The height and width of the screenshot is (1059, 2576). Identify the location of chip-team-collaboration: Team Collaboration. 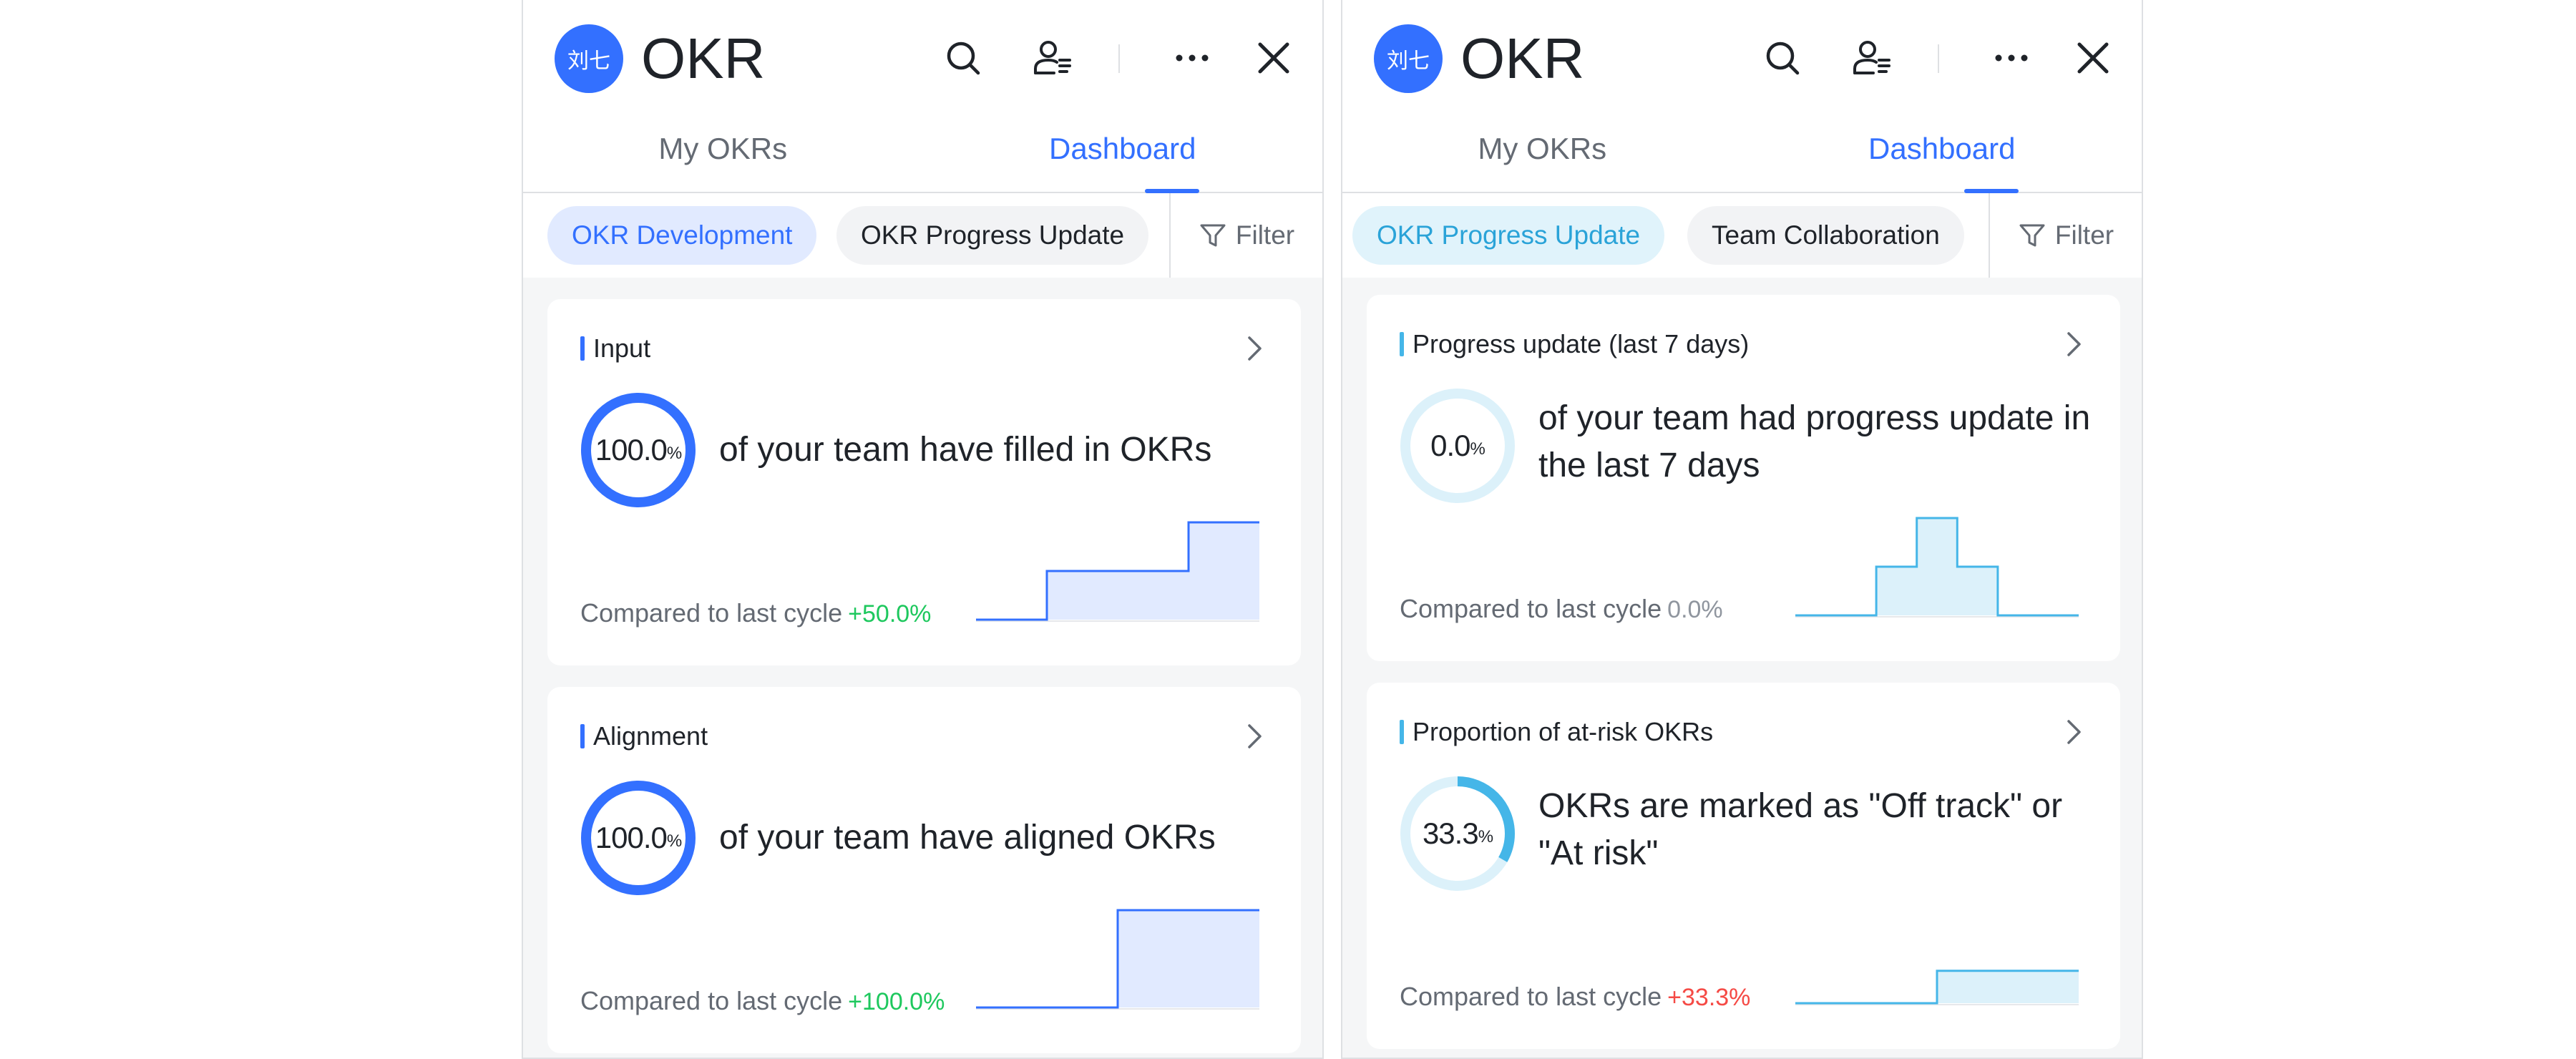
(1825, 235).